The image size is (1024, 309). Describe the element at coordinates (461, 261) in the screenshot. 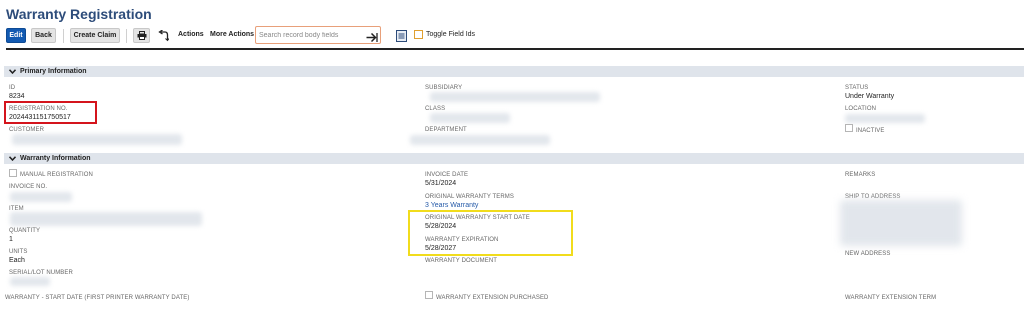

I see `warranty-document-label: WARRANTY DOCUMENT` at that location.